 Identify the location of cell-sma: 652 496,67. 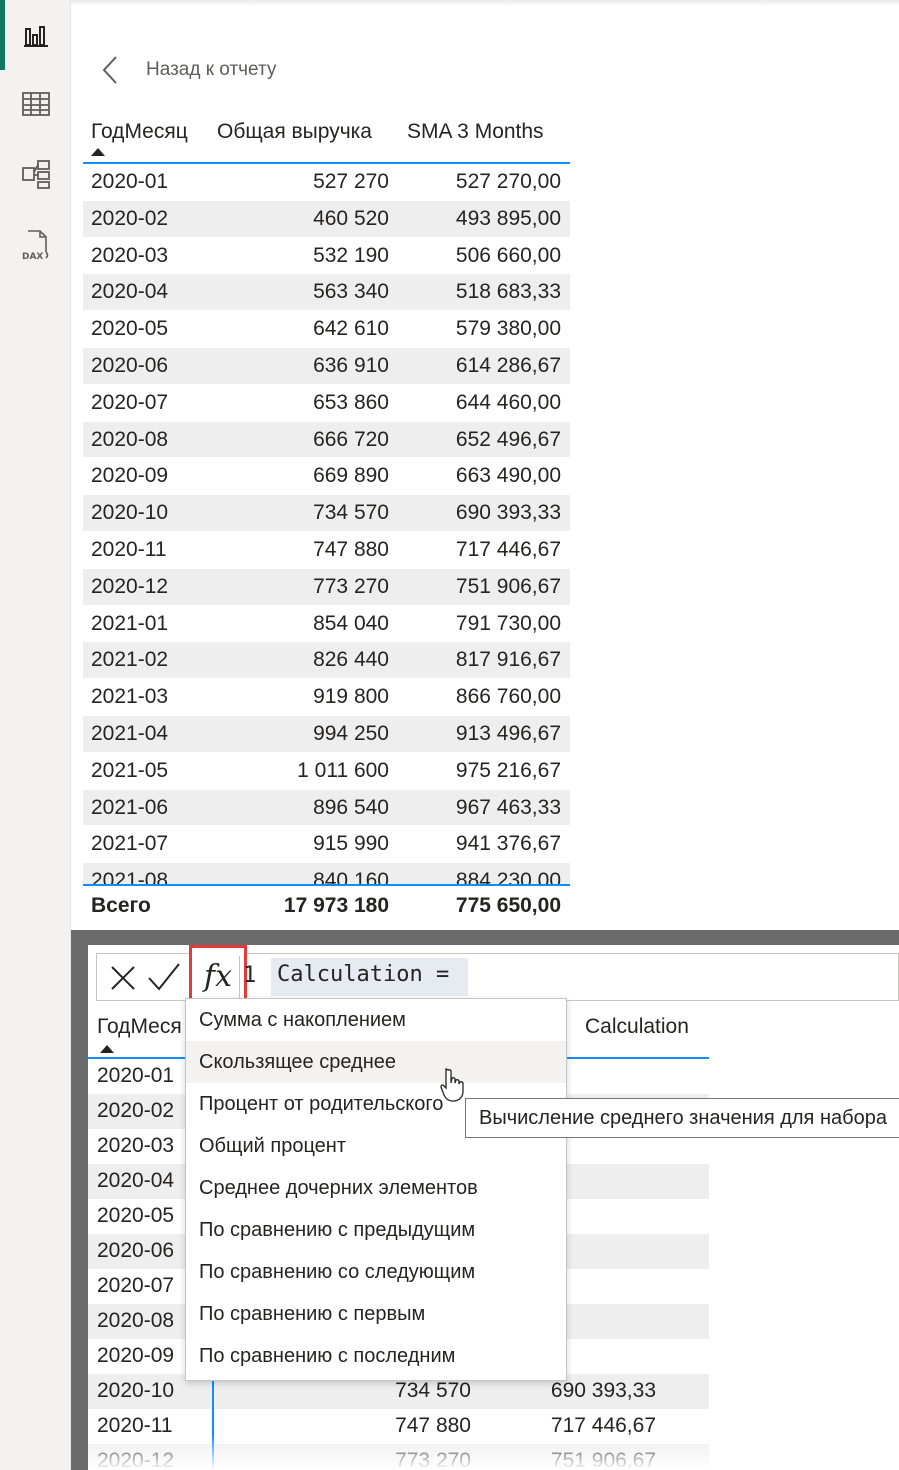
(508, 439).